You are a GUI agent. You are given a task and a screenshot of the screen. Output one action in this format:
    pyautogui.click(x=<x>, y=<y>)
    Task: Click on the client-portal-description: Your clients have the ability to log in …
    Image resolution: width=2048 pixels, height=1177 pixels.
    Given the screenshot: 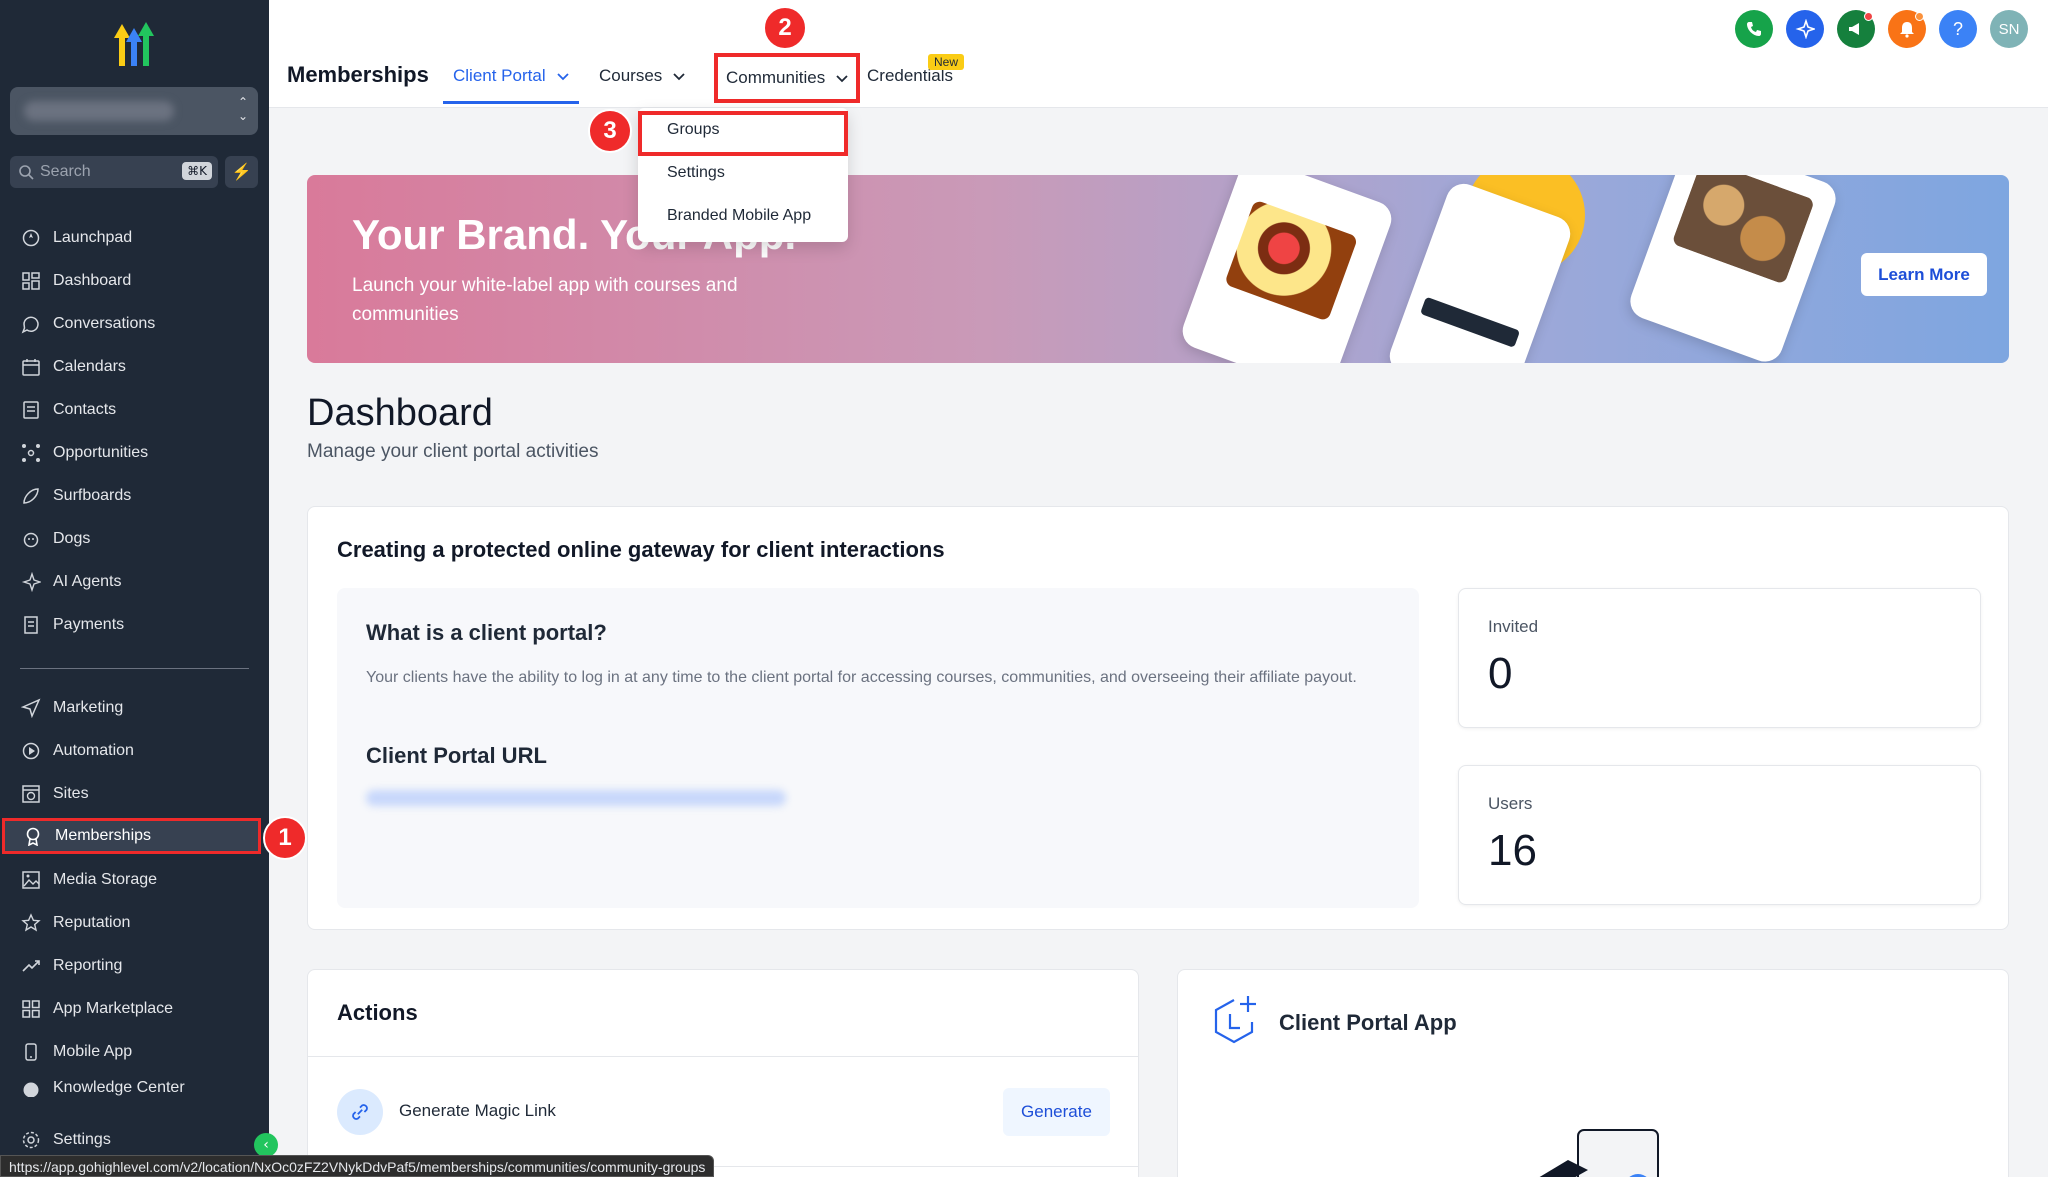 What is the action you would take?
    pyautogui.click(x=861, y=677)
    